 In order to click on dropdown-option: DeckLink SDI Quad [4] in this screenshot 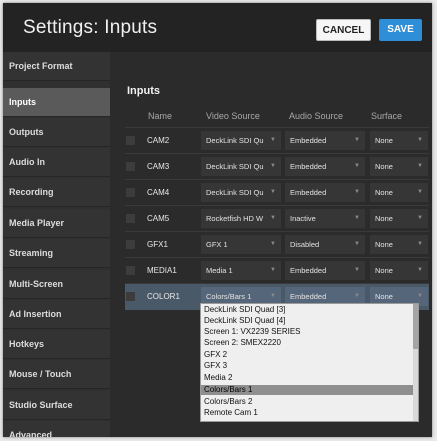, I will do `click(307, 321)`.